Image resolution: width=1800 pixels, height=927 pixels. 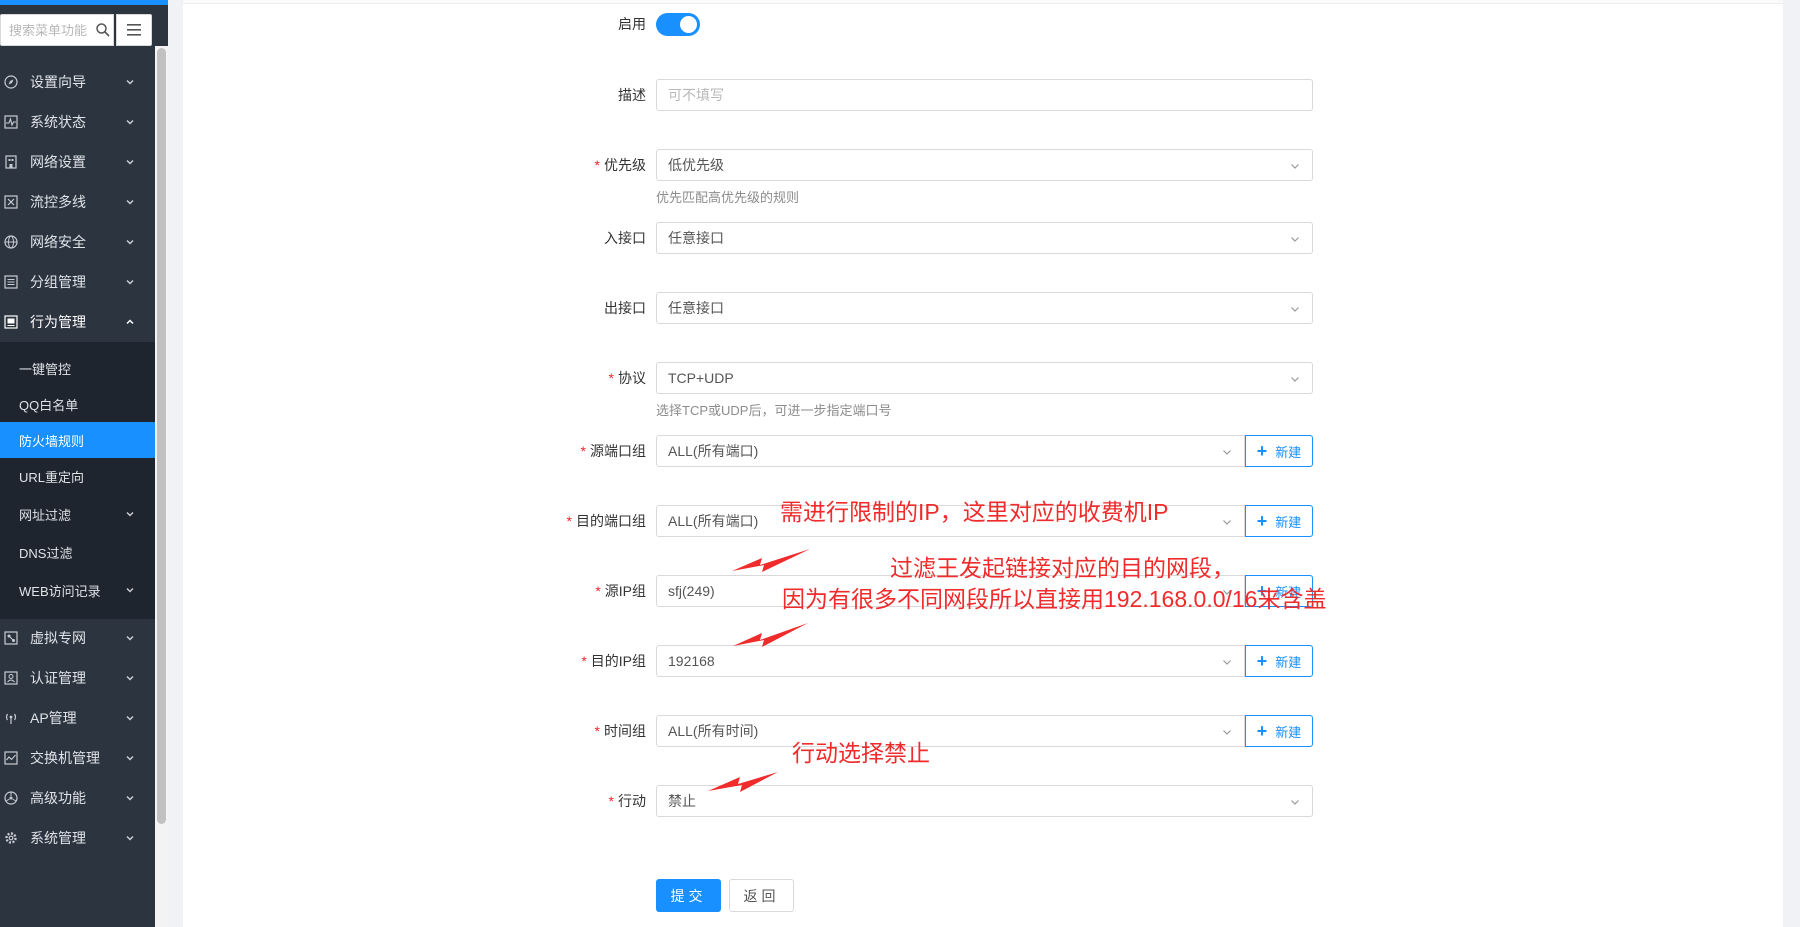 I want to click on new-dst-port-group-button: + 新建, so click(x=1279, y=521).